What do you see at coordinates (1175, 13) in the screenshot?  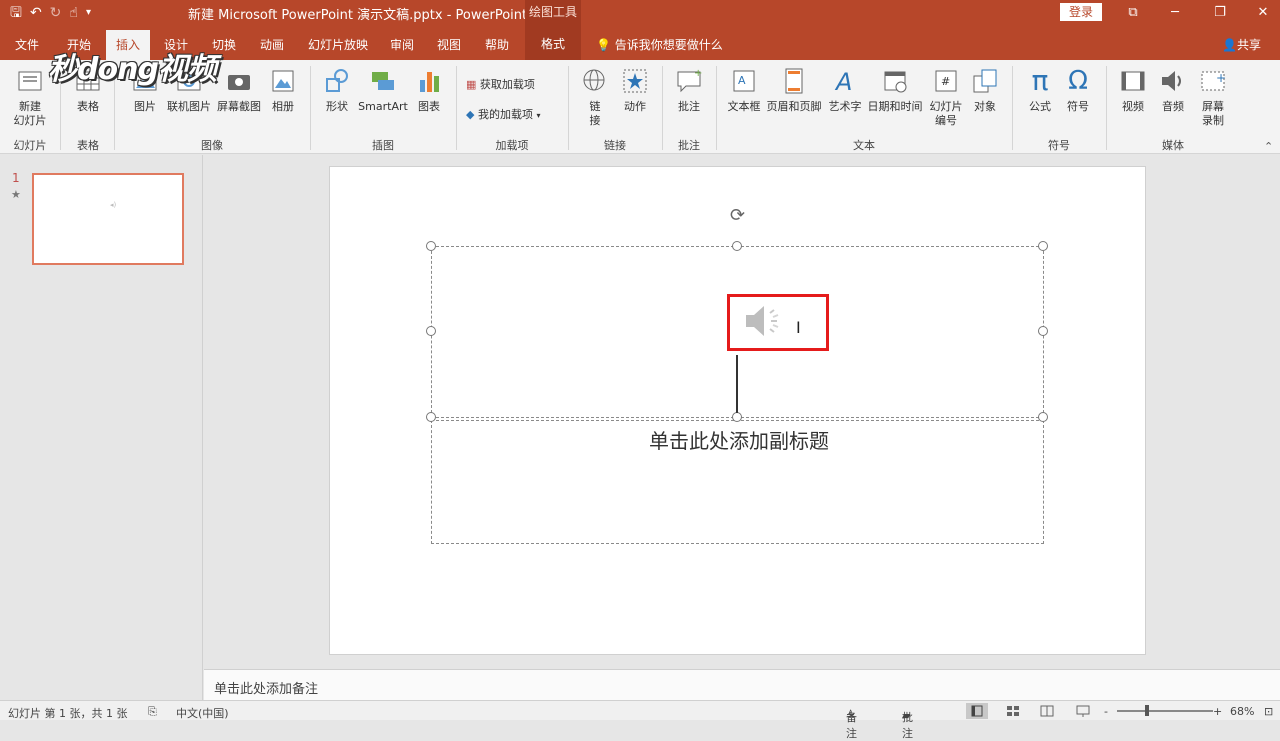 I see `minimize-icon: ─` at bounding box center [1175, 13].